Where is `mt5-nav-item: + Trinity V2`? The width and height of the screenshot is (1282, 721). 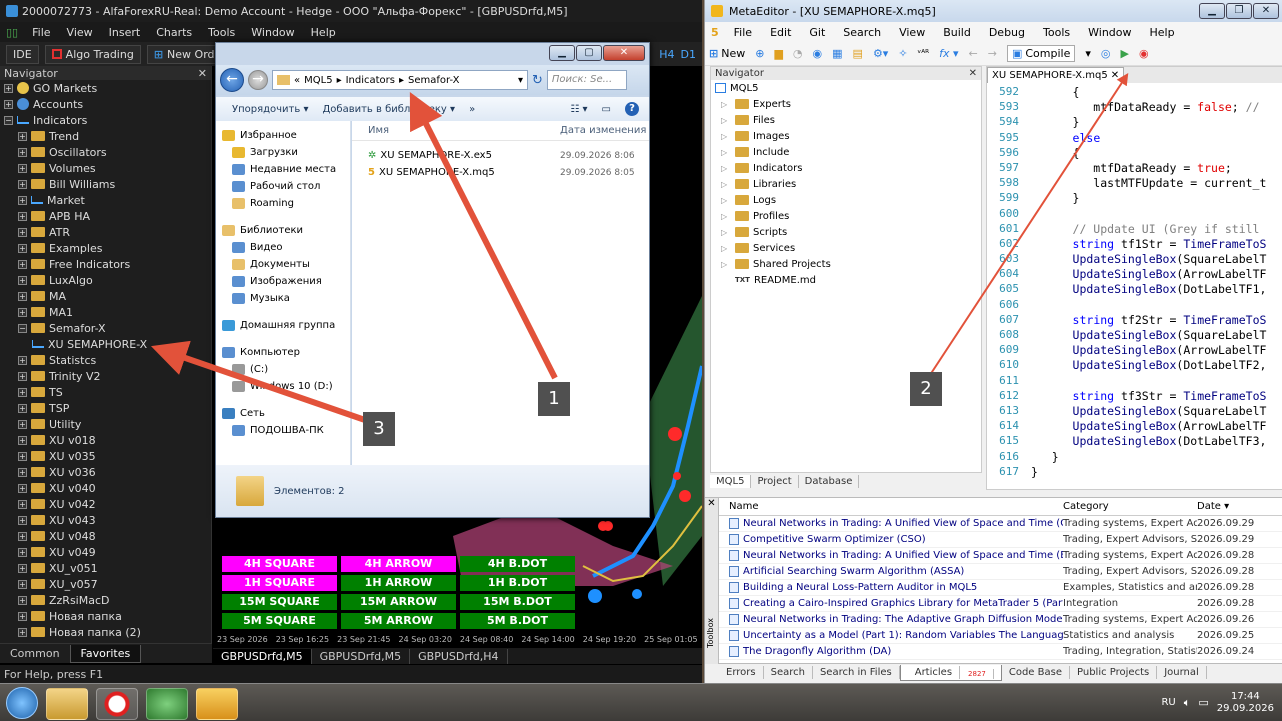 mt5-nav-item: + Trinity V2 is located at coordinates (105, 376).